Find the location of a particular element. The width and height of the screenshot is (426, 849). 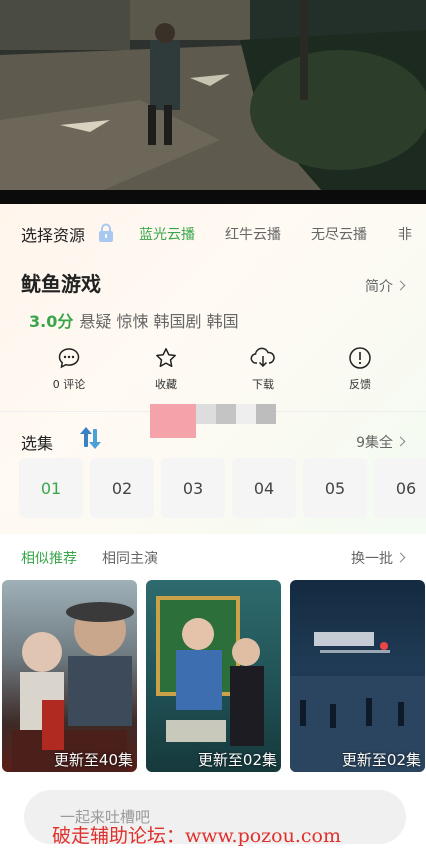

feedback-icon is located at coordinates (360, 358).